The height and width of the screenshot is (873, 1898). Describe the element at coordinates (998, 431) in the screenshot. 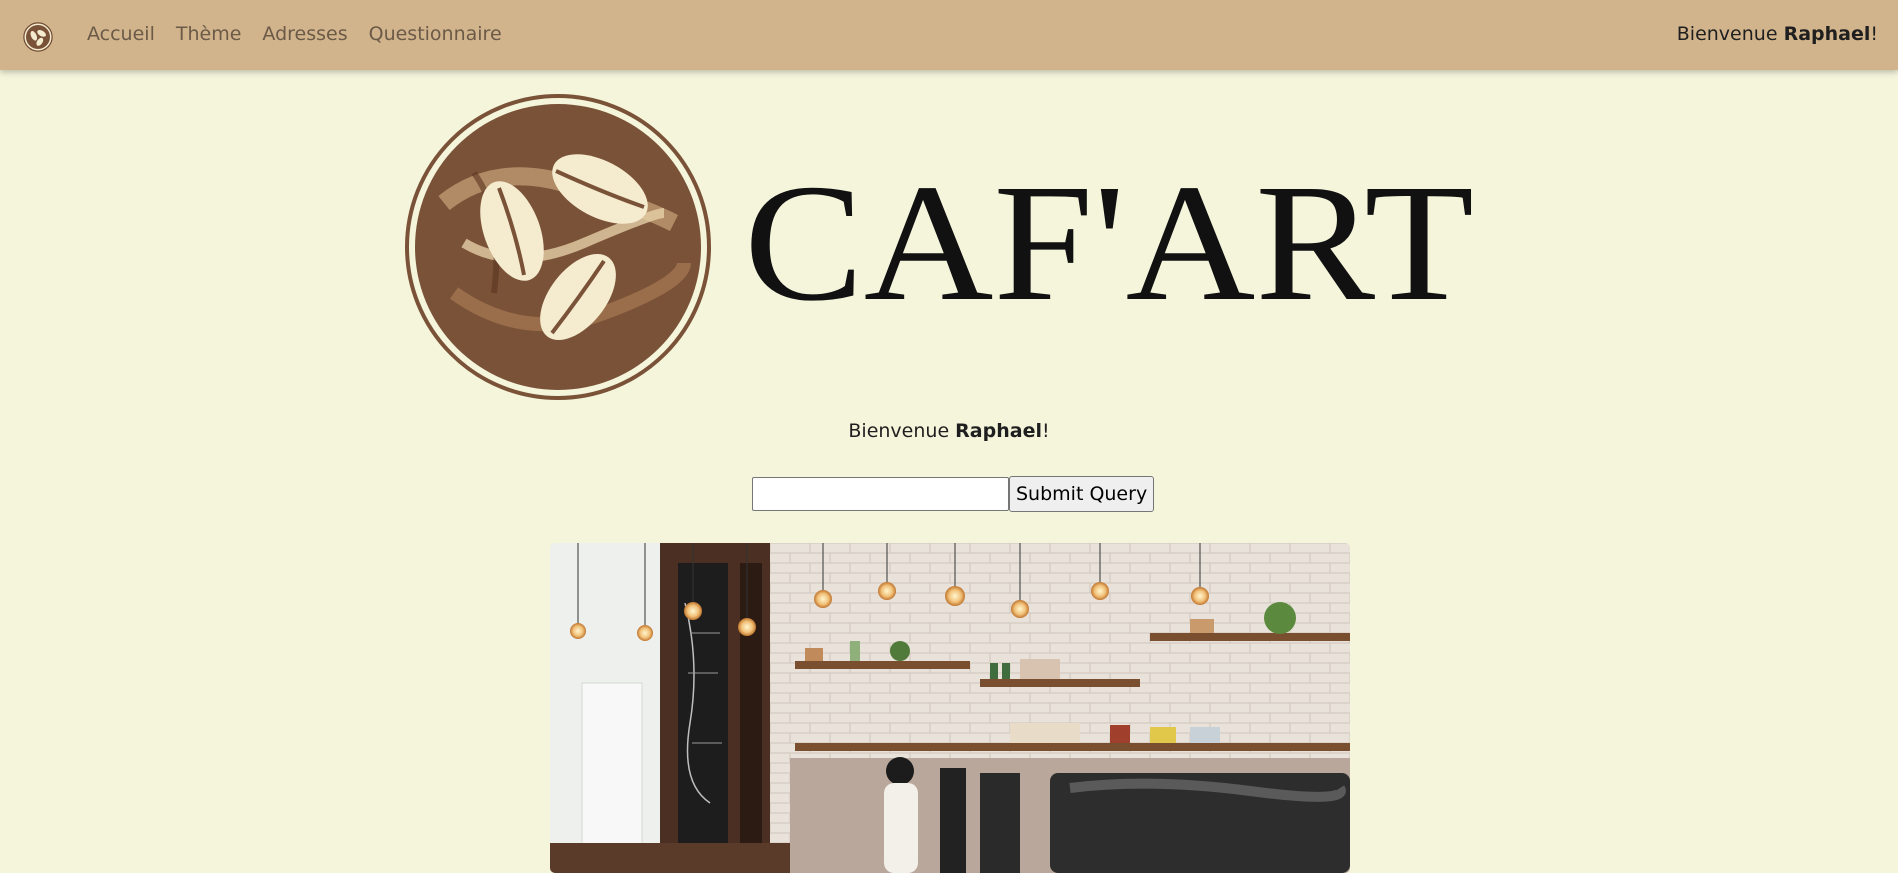

I see `welcome-user: Raphael` at that location.